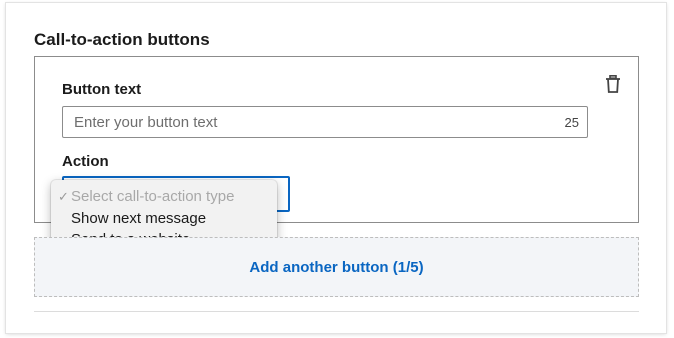  Describe the element at coordinates (153, 196) in the screenshot. I see `dropdown-option-select-type: Select call-to-action type` at that location.